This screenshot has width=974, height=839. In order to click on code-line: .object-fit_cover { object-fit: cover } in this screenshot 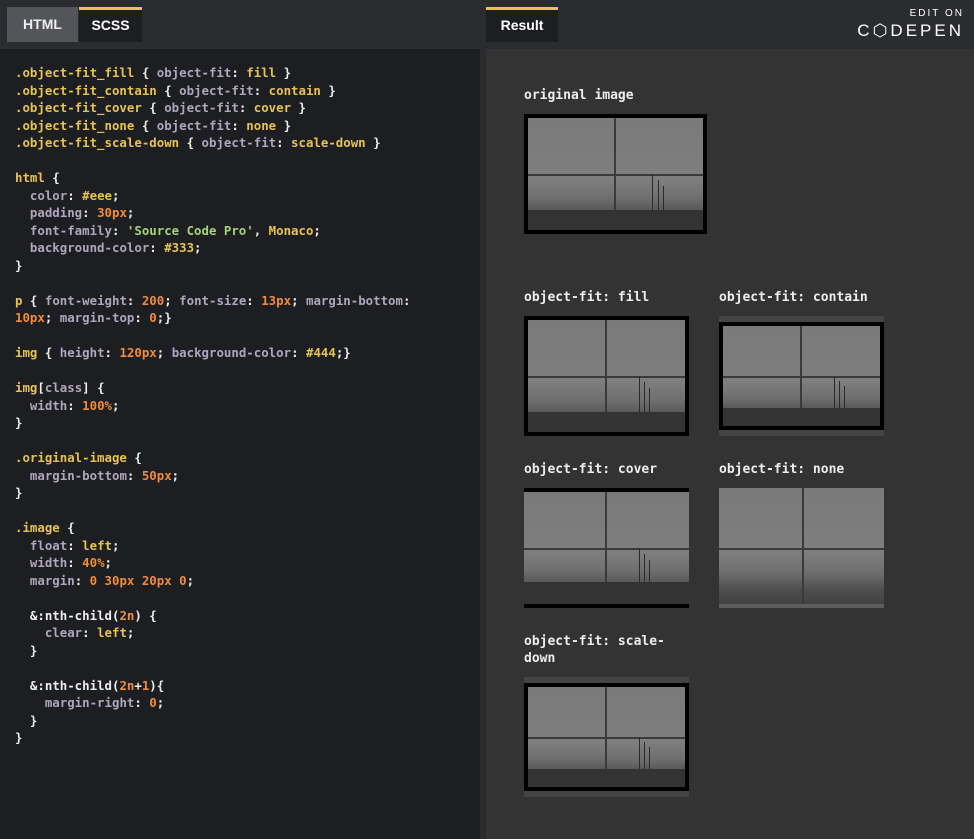, I will do `click(212, 108)`.